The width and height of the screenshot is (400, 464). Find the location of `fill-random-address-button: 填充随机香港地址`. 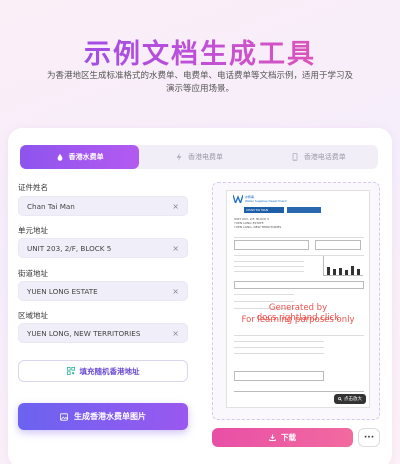

fill-random-address-button: 填充随机香港地址 is located at coordinates (103, 371).